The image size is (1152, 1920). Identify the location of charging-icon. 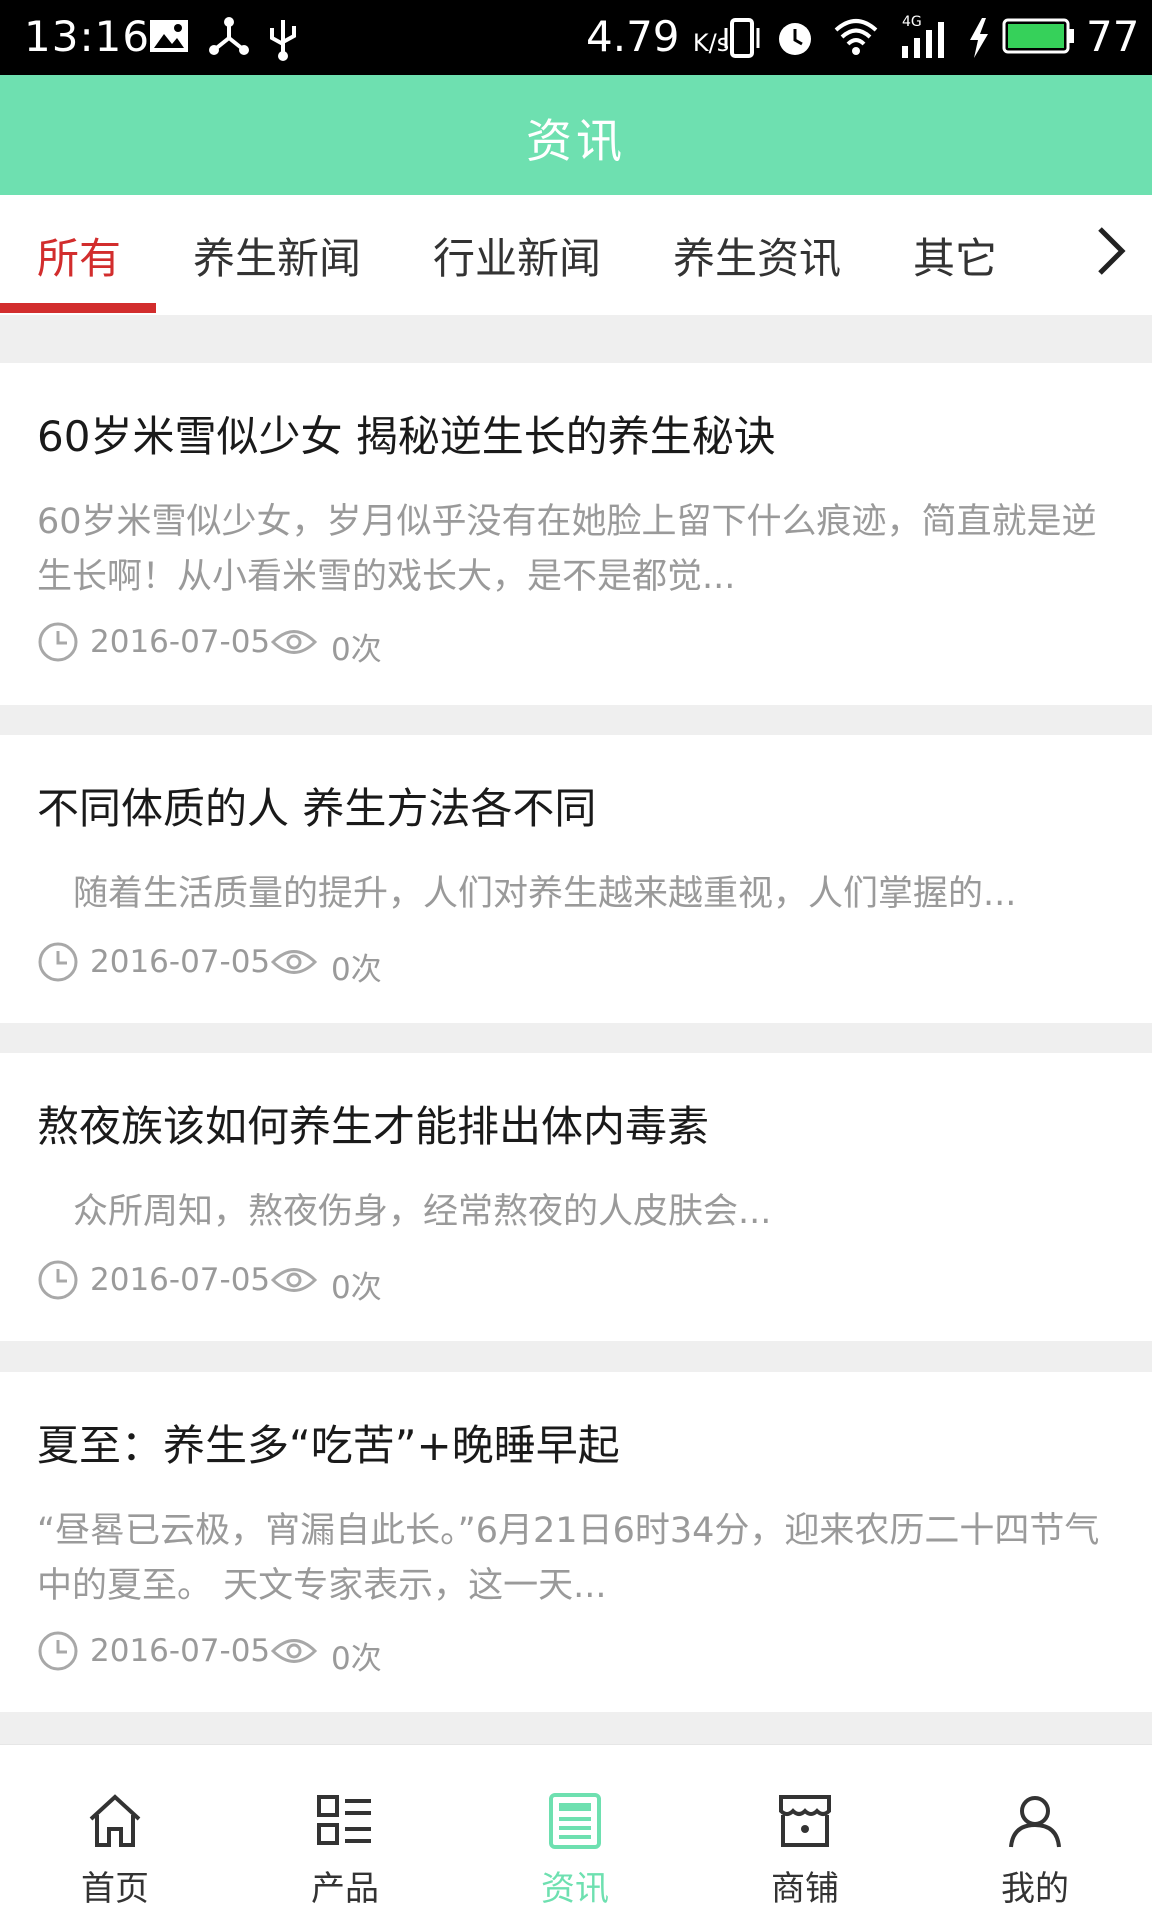
(979, 38).